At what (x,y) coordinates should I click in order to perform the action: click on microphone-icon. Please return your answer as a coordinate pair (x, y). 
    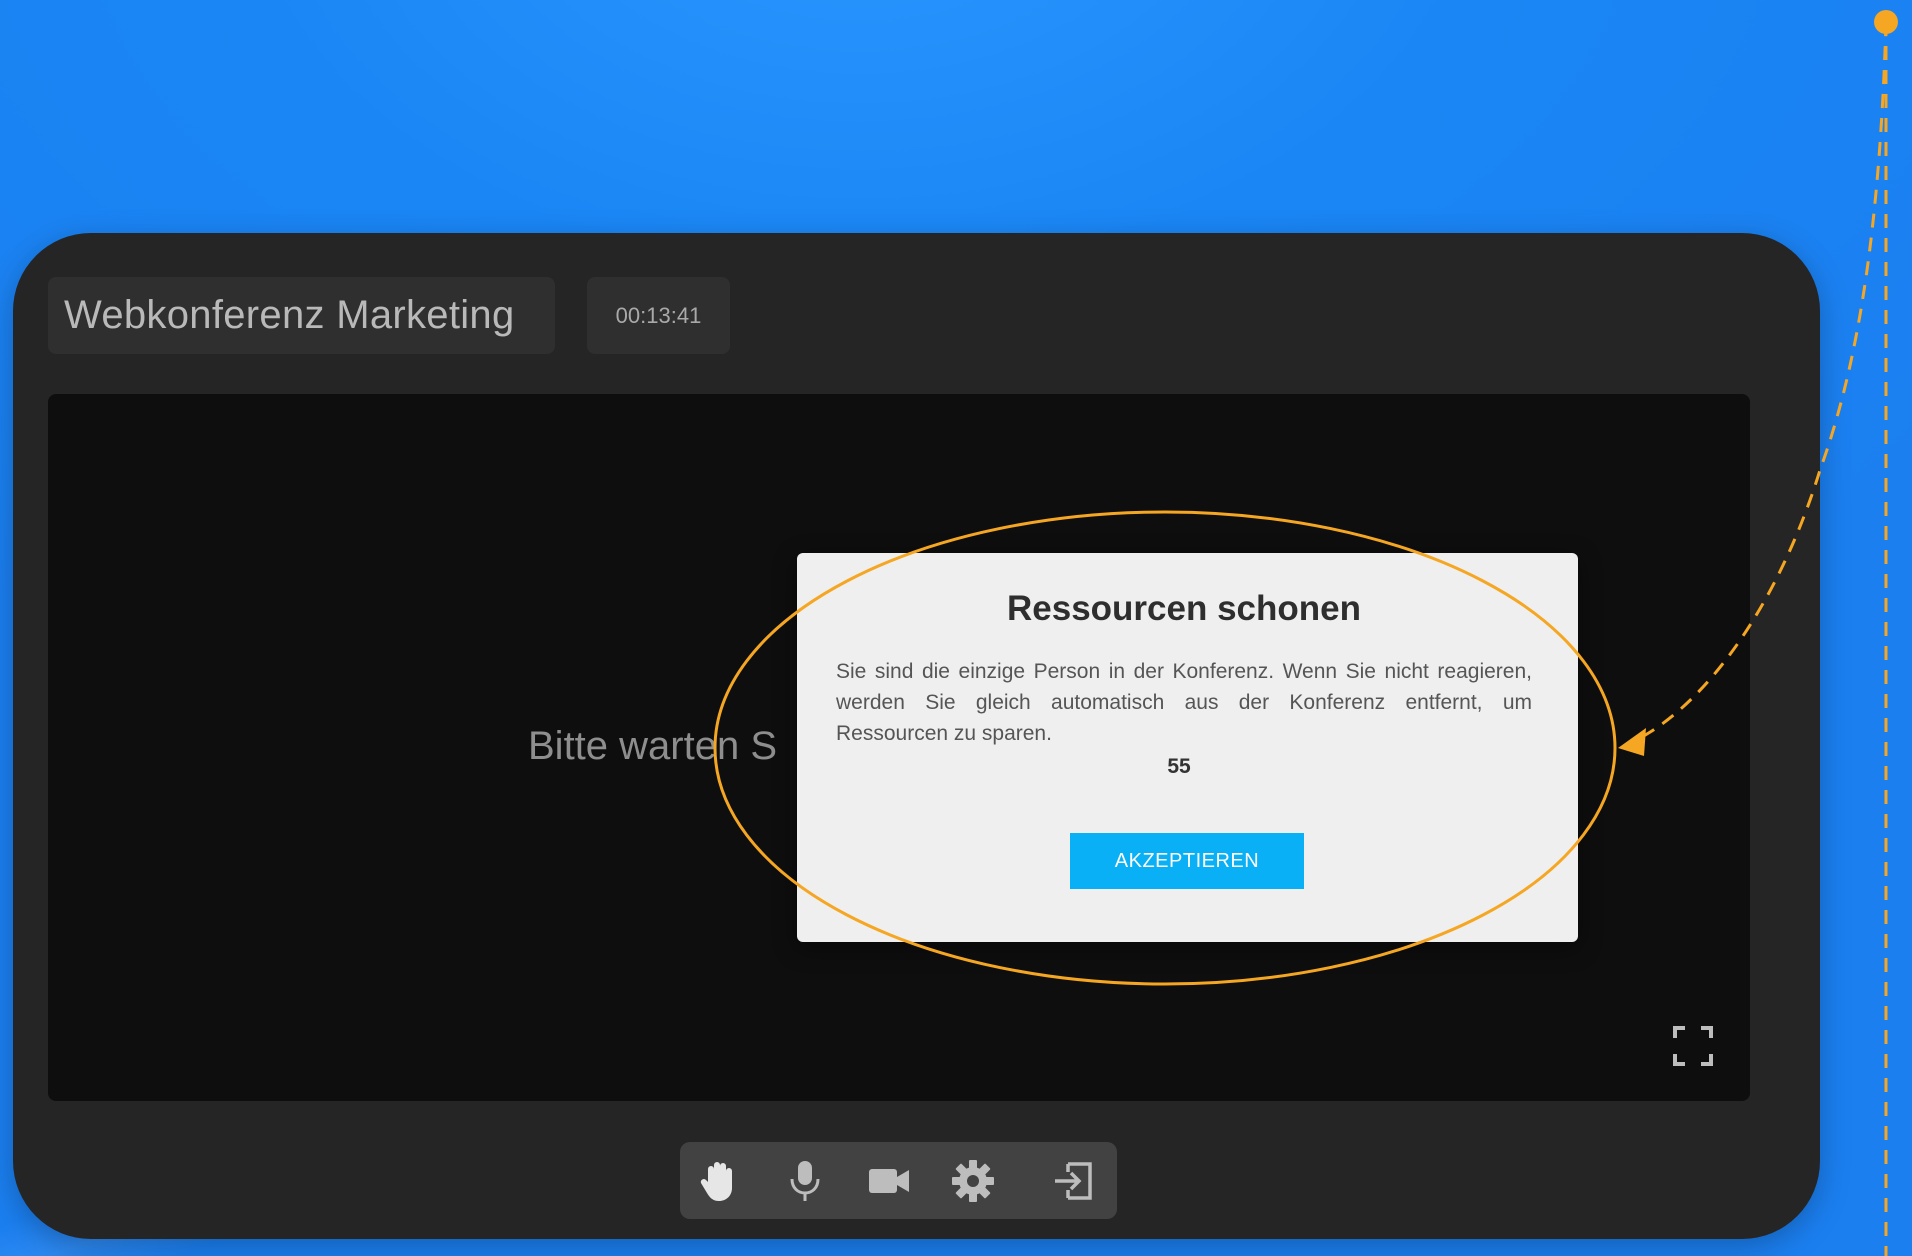
    Looking at the image, I should click on (805, 1180).